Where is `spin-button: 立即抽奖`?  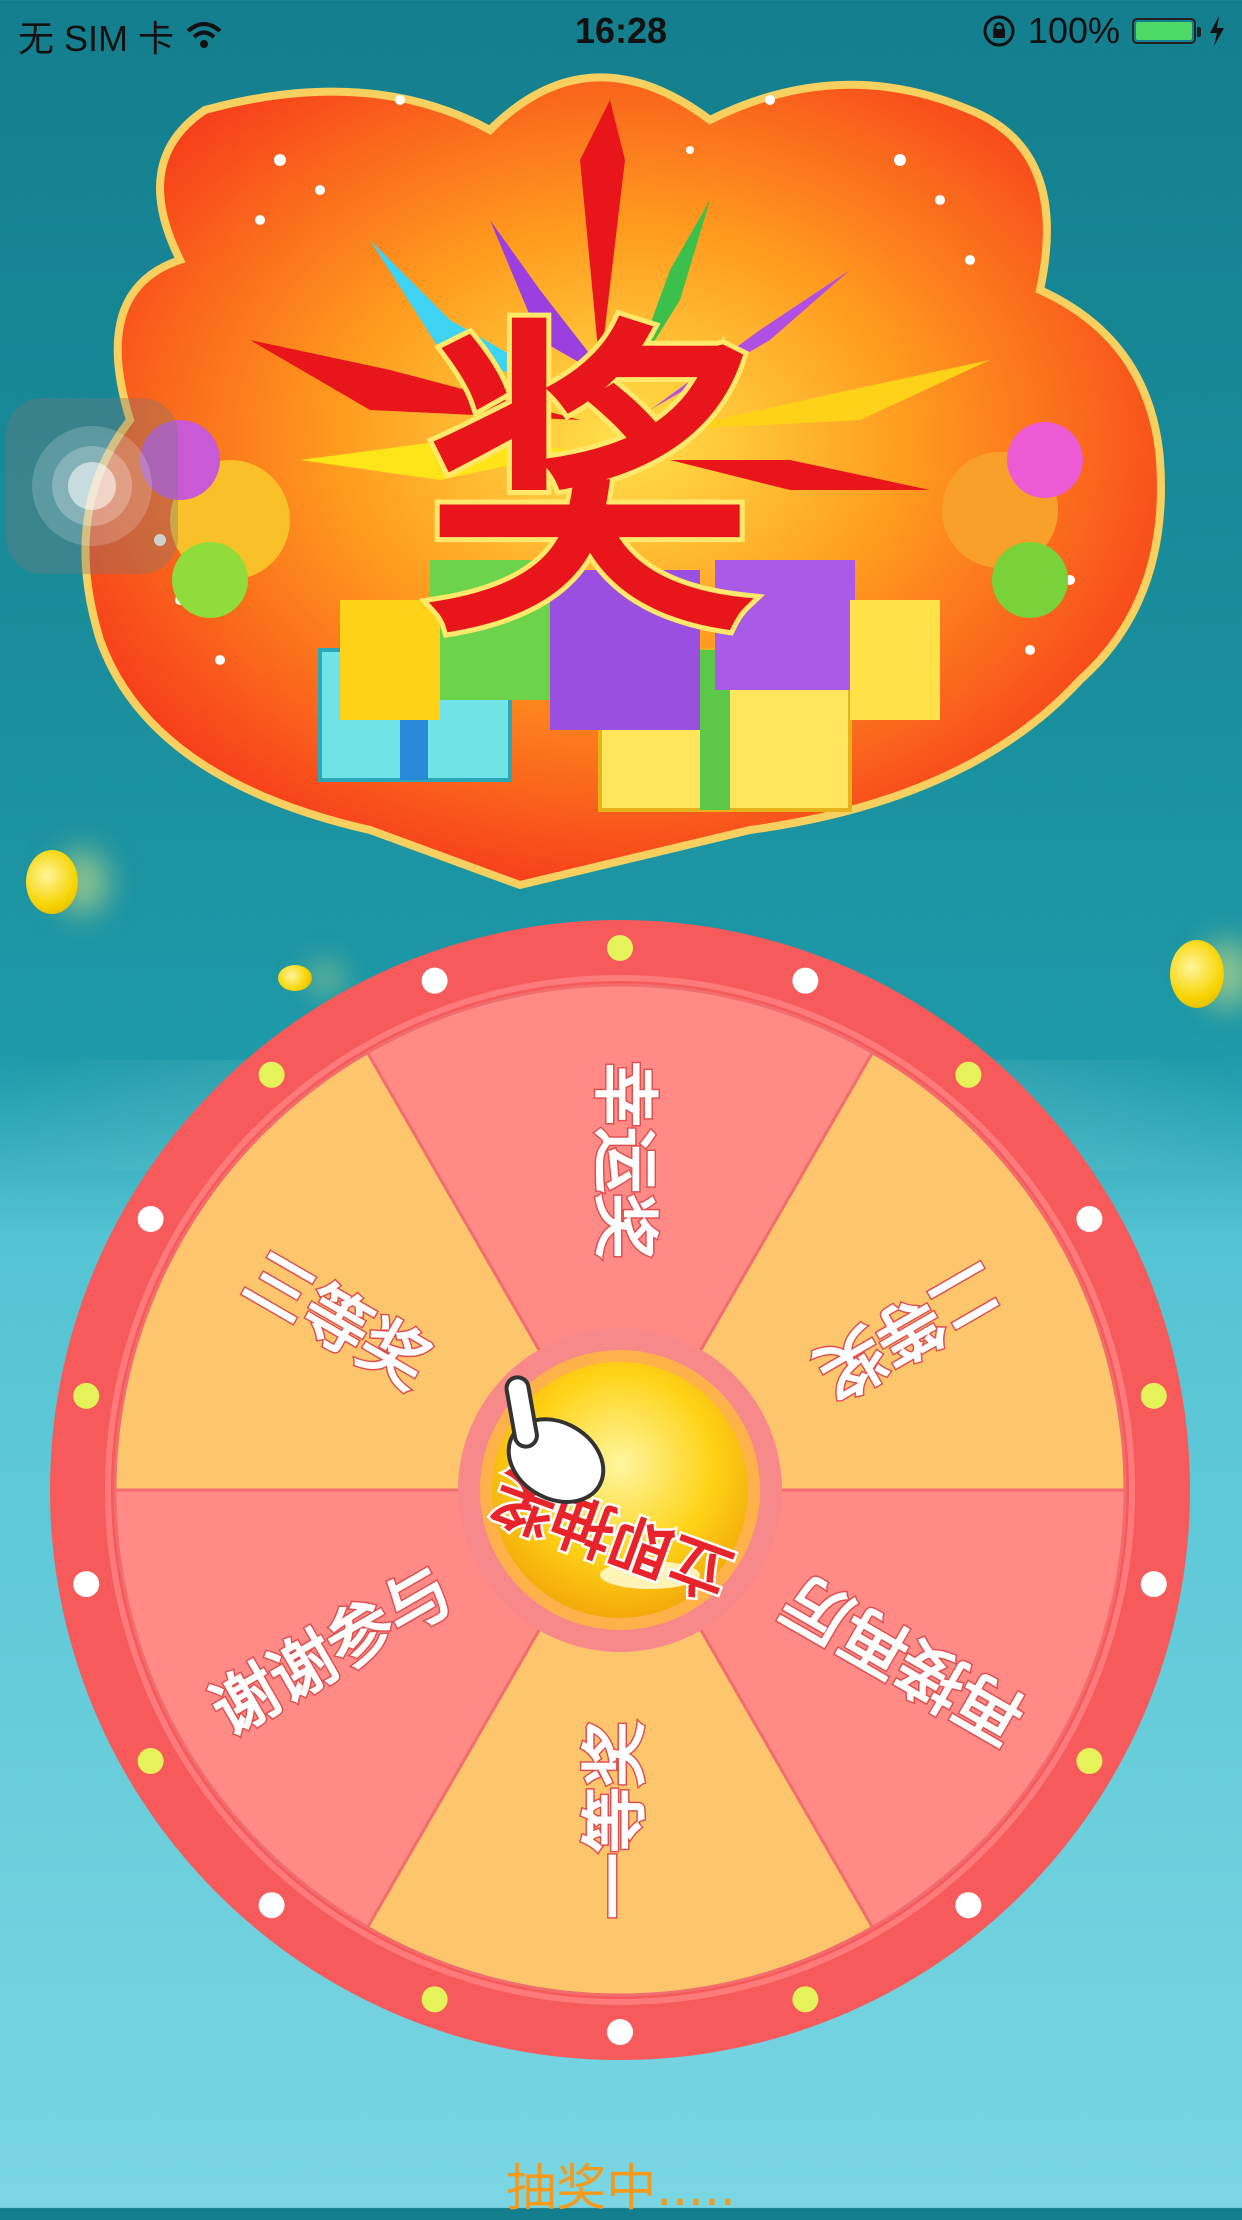 spin-button: 立即抽奖 is located at coordinates (620, 1490).